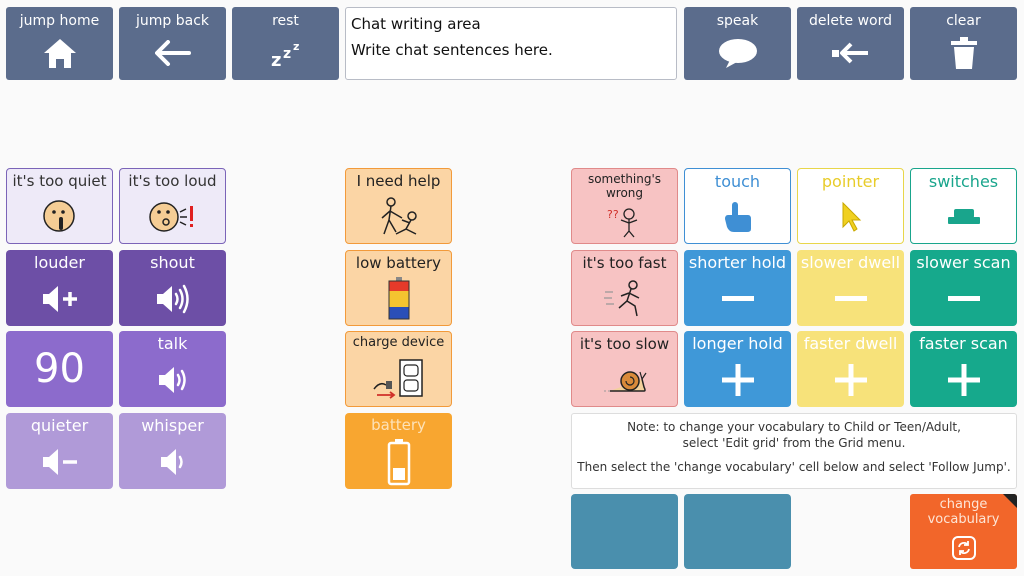 The height and width of the screenshot is (576, 1024). I want to click on volume-level-value: 90, so click(59, 369).